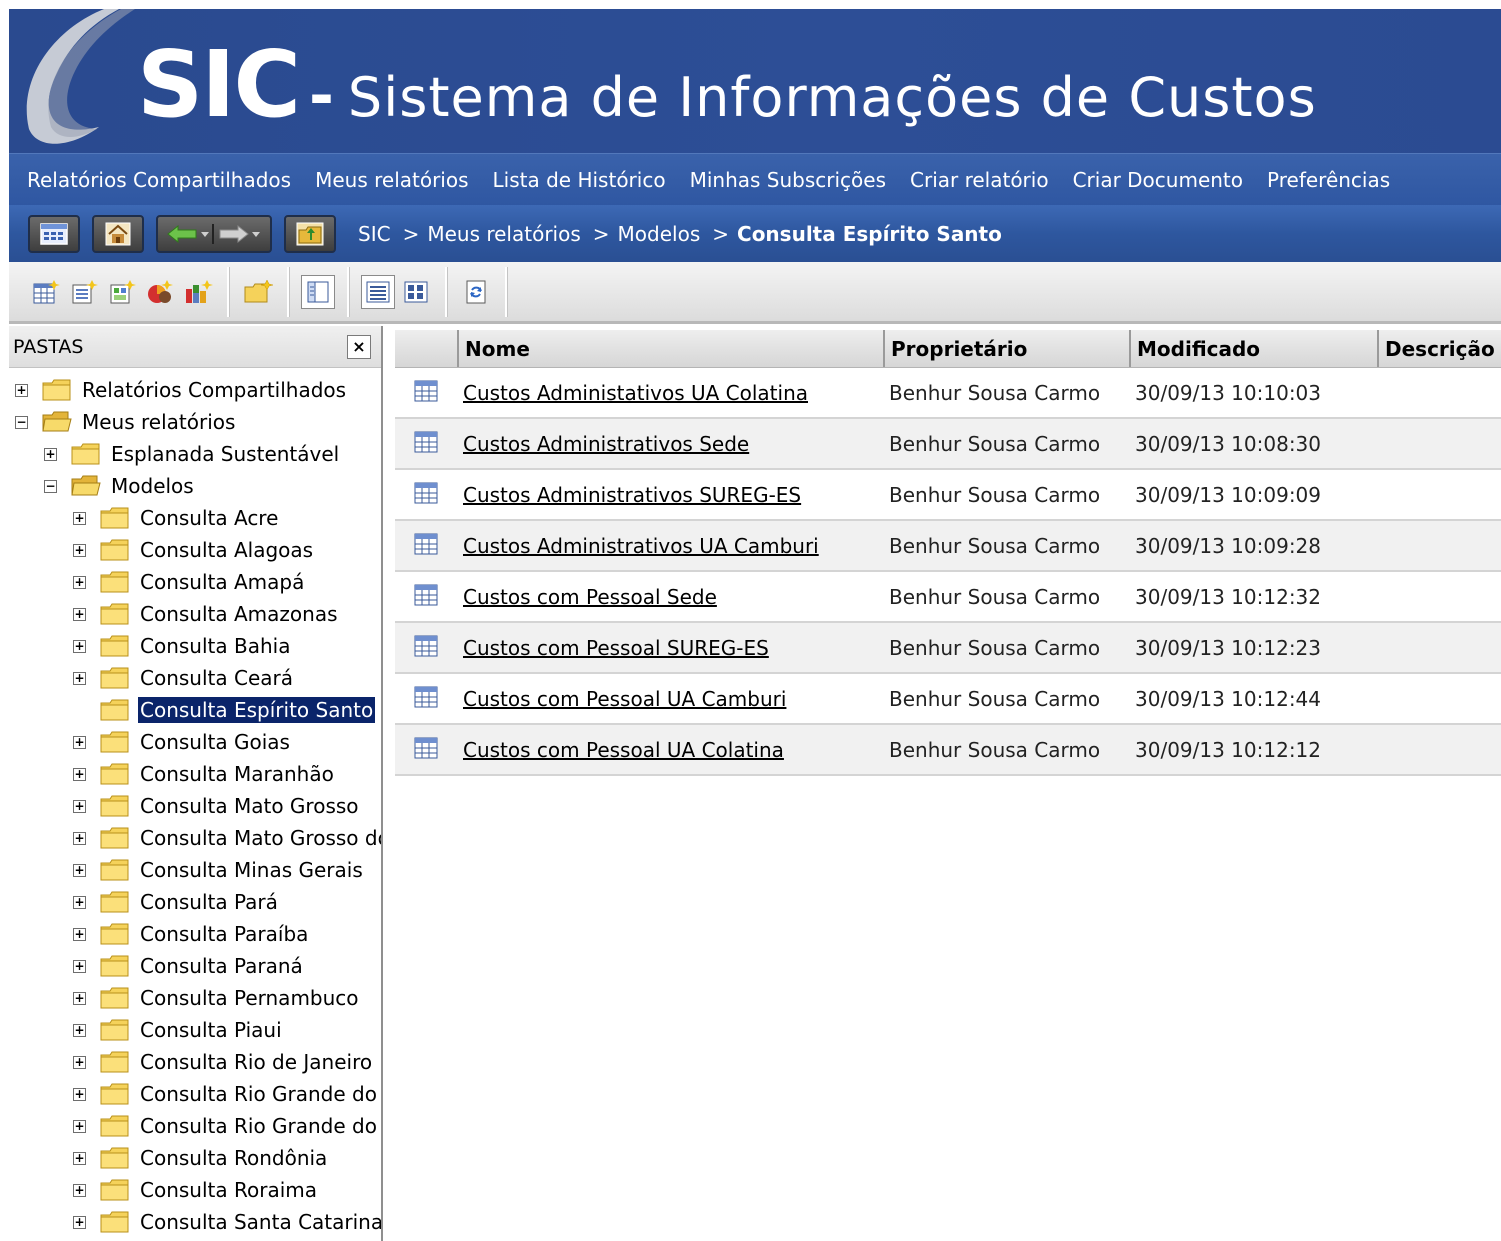 The image size is (1501, 1241). I want to click on column-icon, so click(426, 348).